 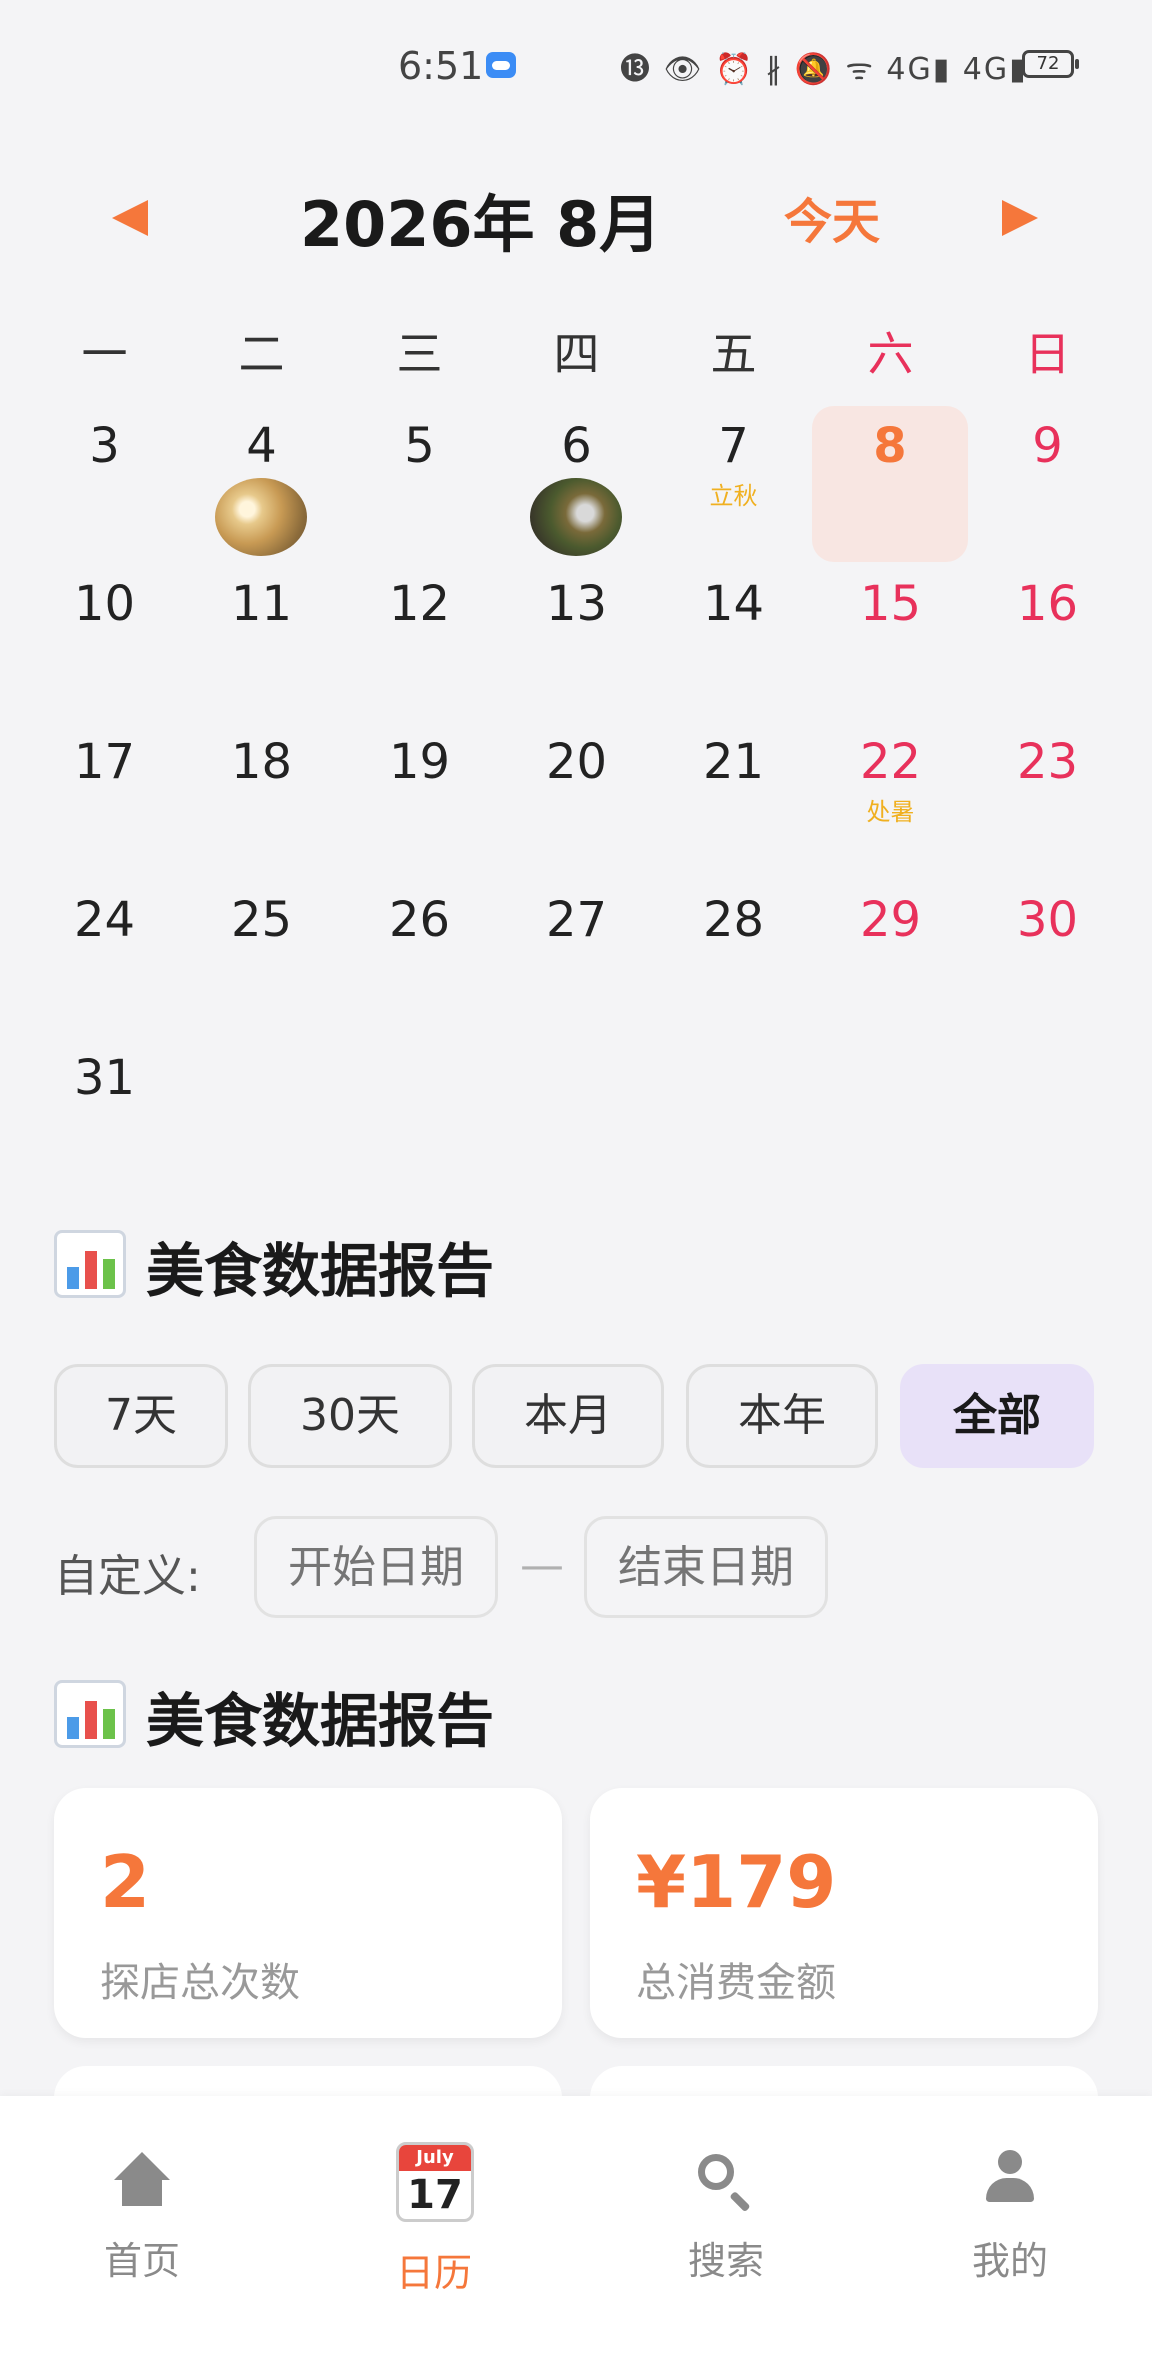 What do you see at coordinates (261, 920) in the screenshot?
I see `day-number: 25` at bounding box center [261, 920].